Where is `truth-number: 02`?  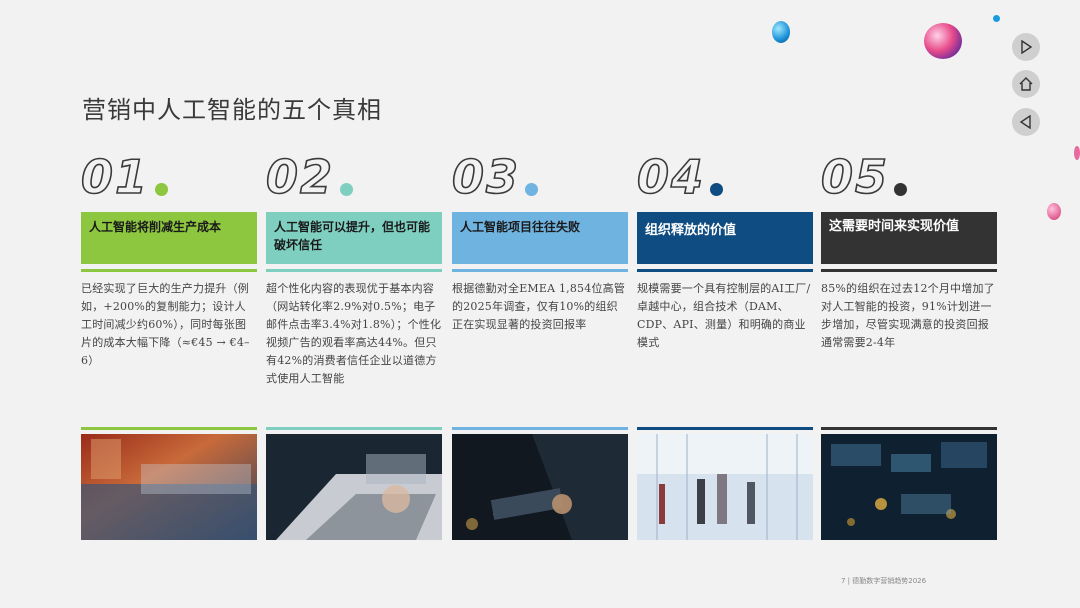
truth-number: 02 is located at coordinates (300, 177).